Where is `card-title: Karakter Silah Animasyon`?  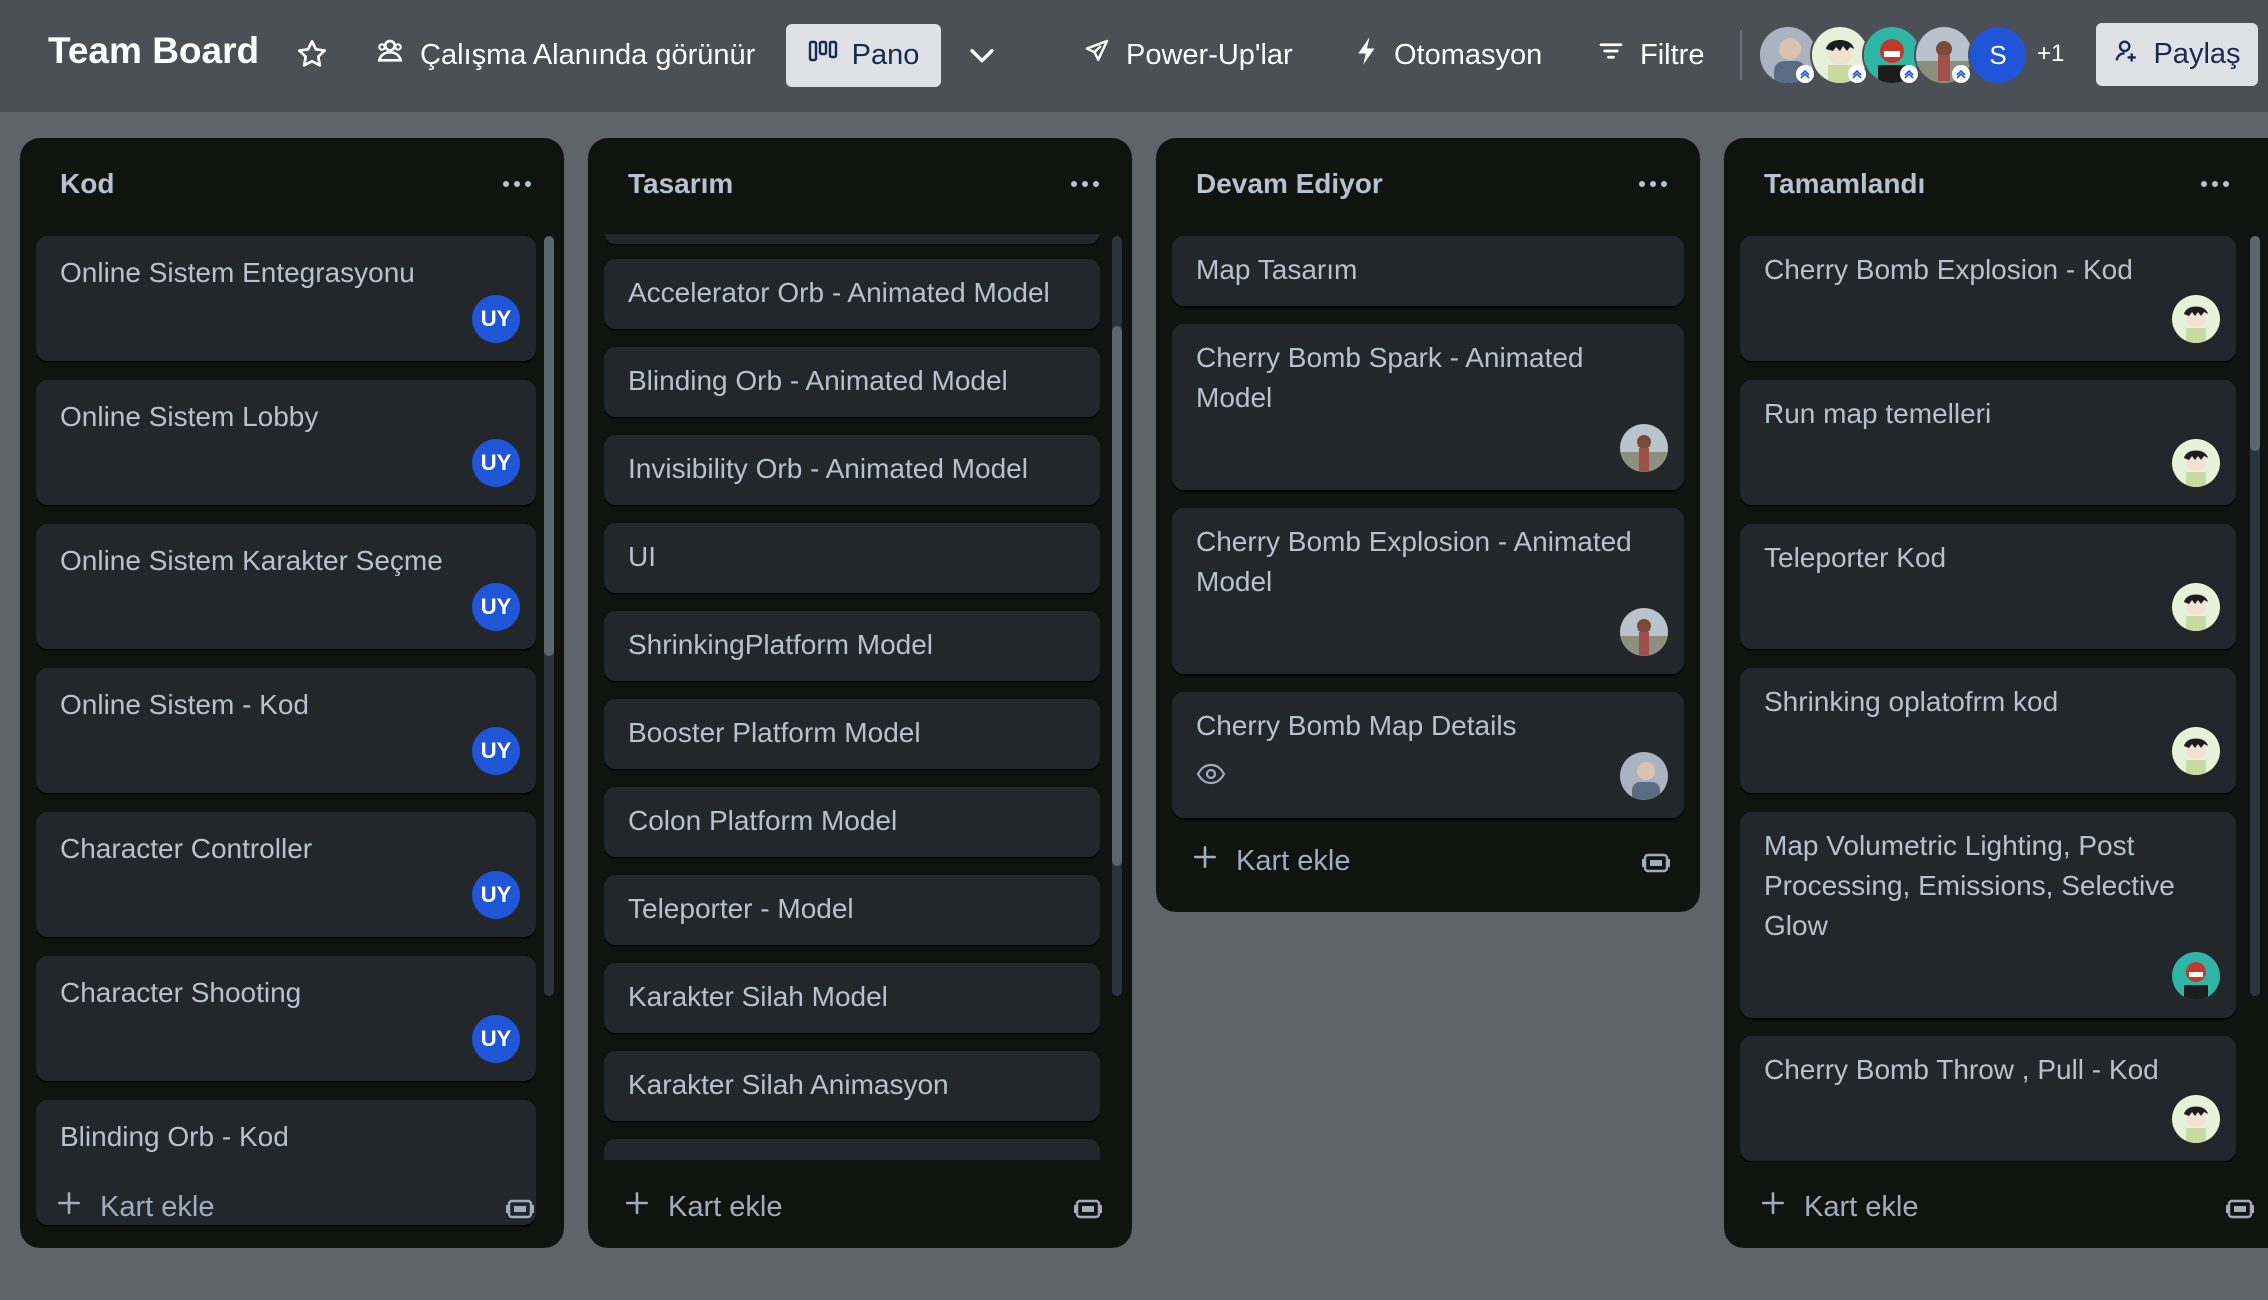 card-title: Karakter Silah Animasyon is located at coordinates (788, 1084).